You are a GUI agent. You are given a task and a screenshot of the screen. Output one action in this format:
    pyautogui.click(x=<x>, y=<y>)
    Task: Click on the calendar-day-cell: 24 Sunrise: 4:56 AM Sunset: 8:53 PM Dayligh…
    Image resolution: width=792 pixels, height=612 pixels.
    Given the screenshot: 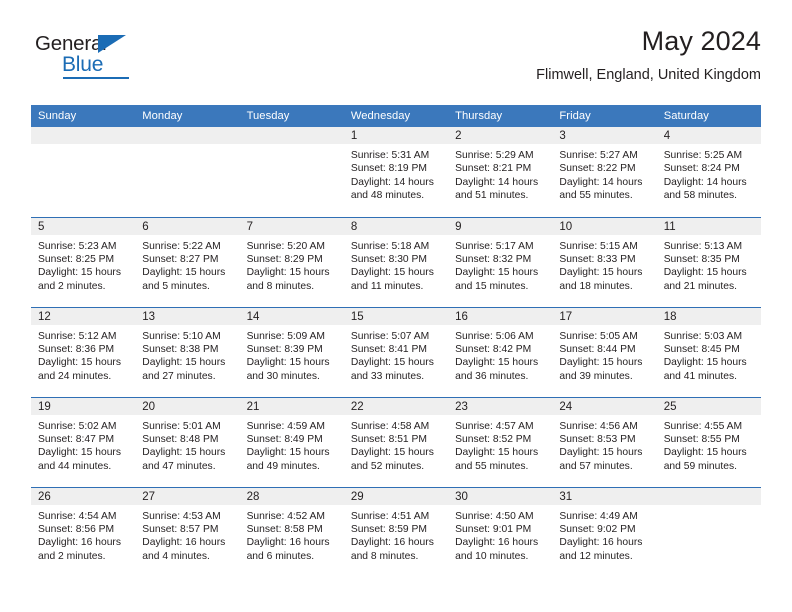 What is the action you would take?
    pyautogui.click(x=604, y=441)
    